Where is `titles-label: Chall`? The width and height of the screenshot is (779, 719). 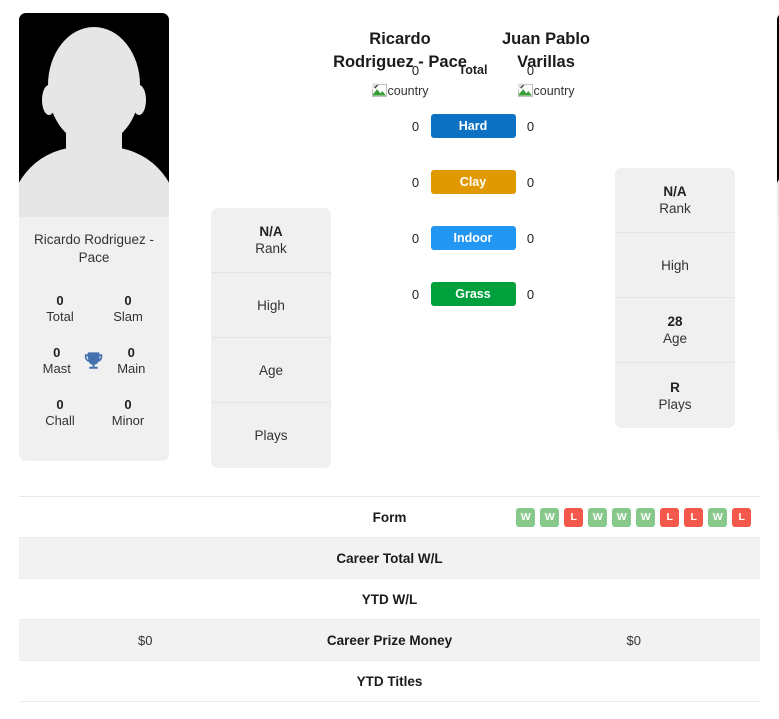
titles-label: Chall is located at coordinates (60, 420).